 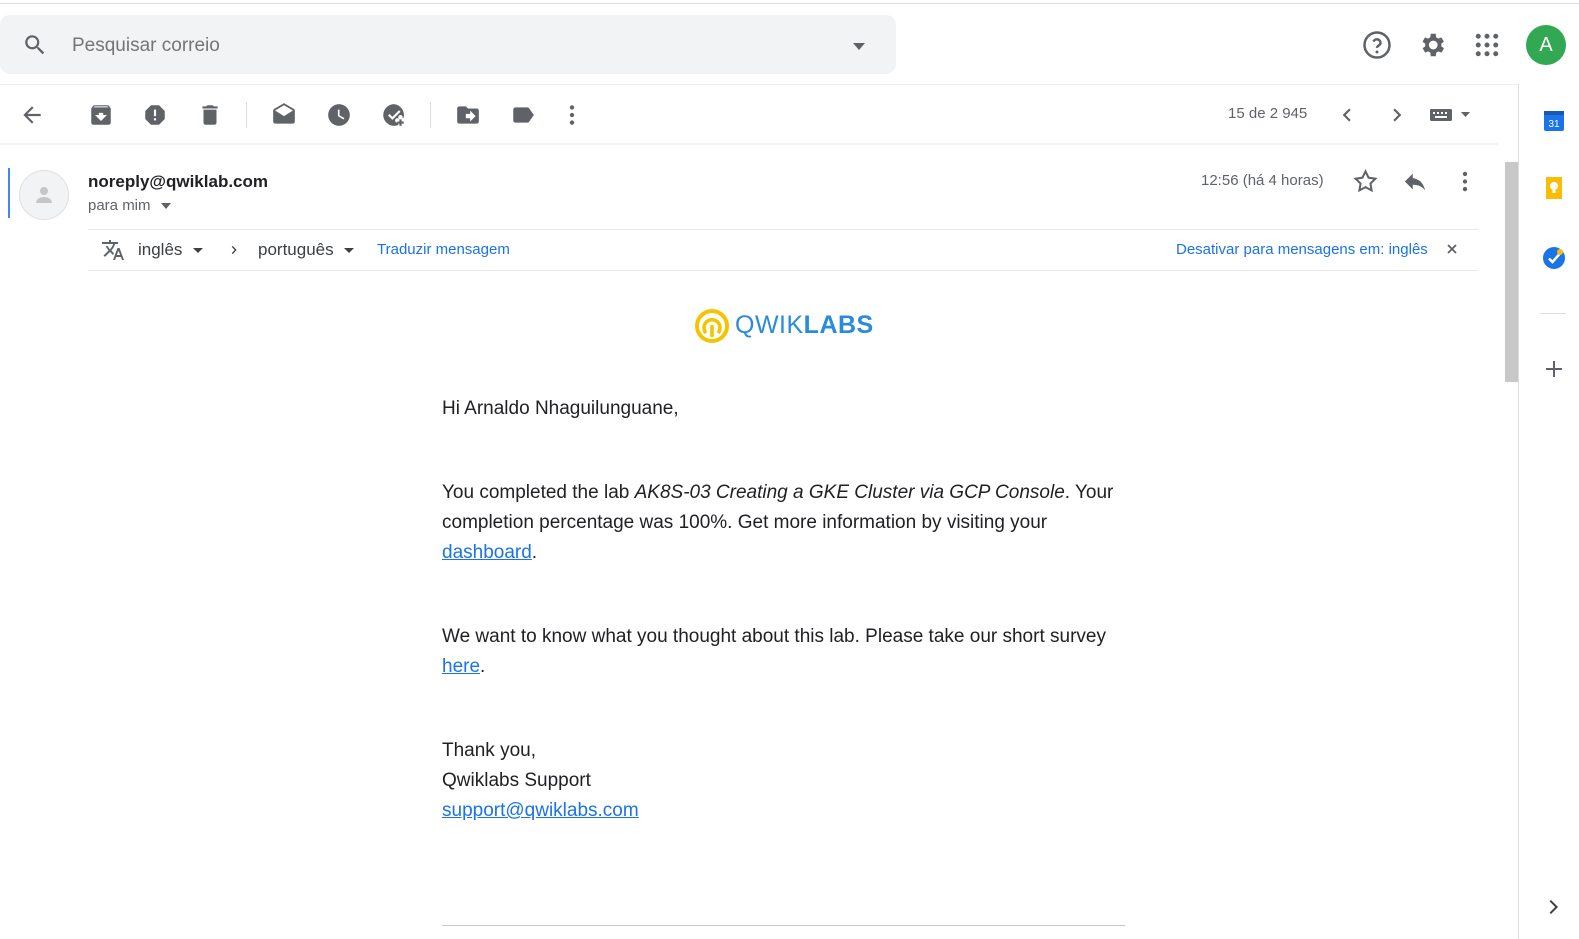 I want to click on apps-grid-icon, so click(x=1487, y=45).